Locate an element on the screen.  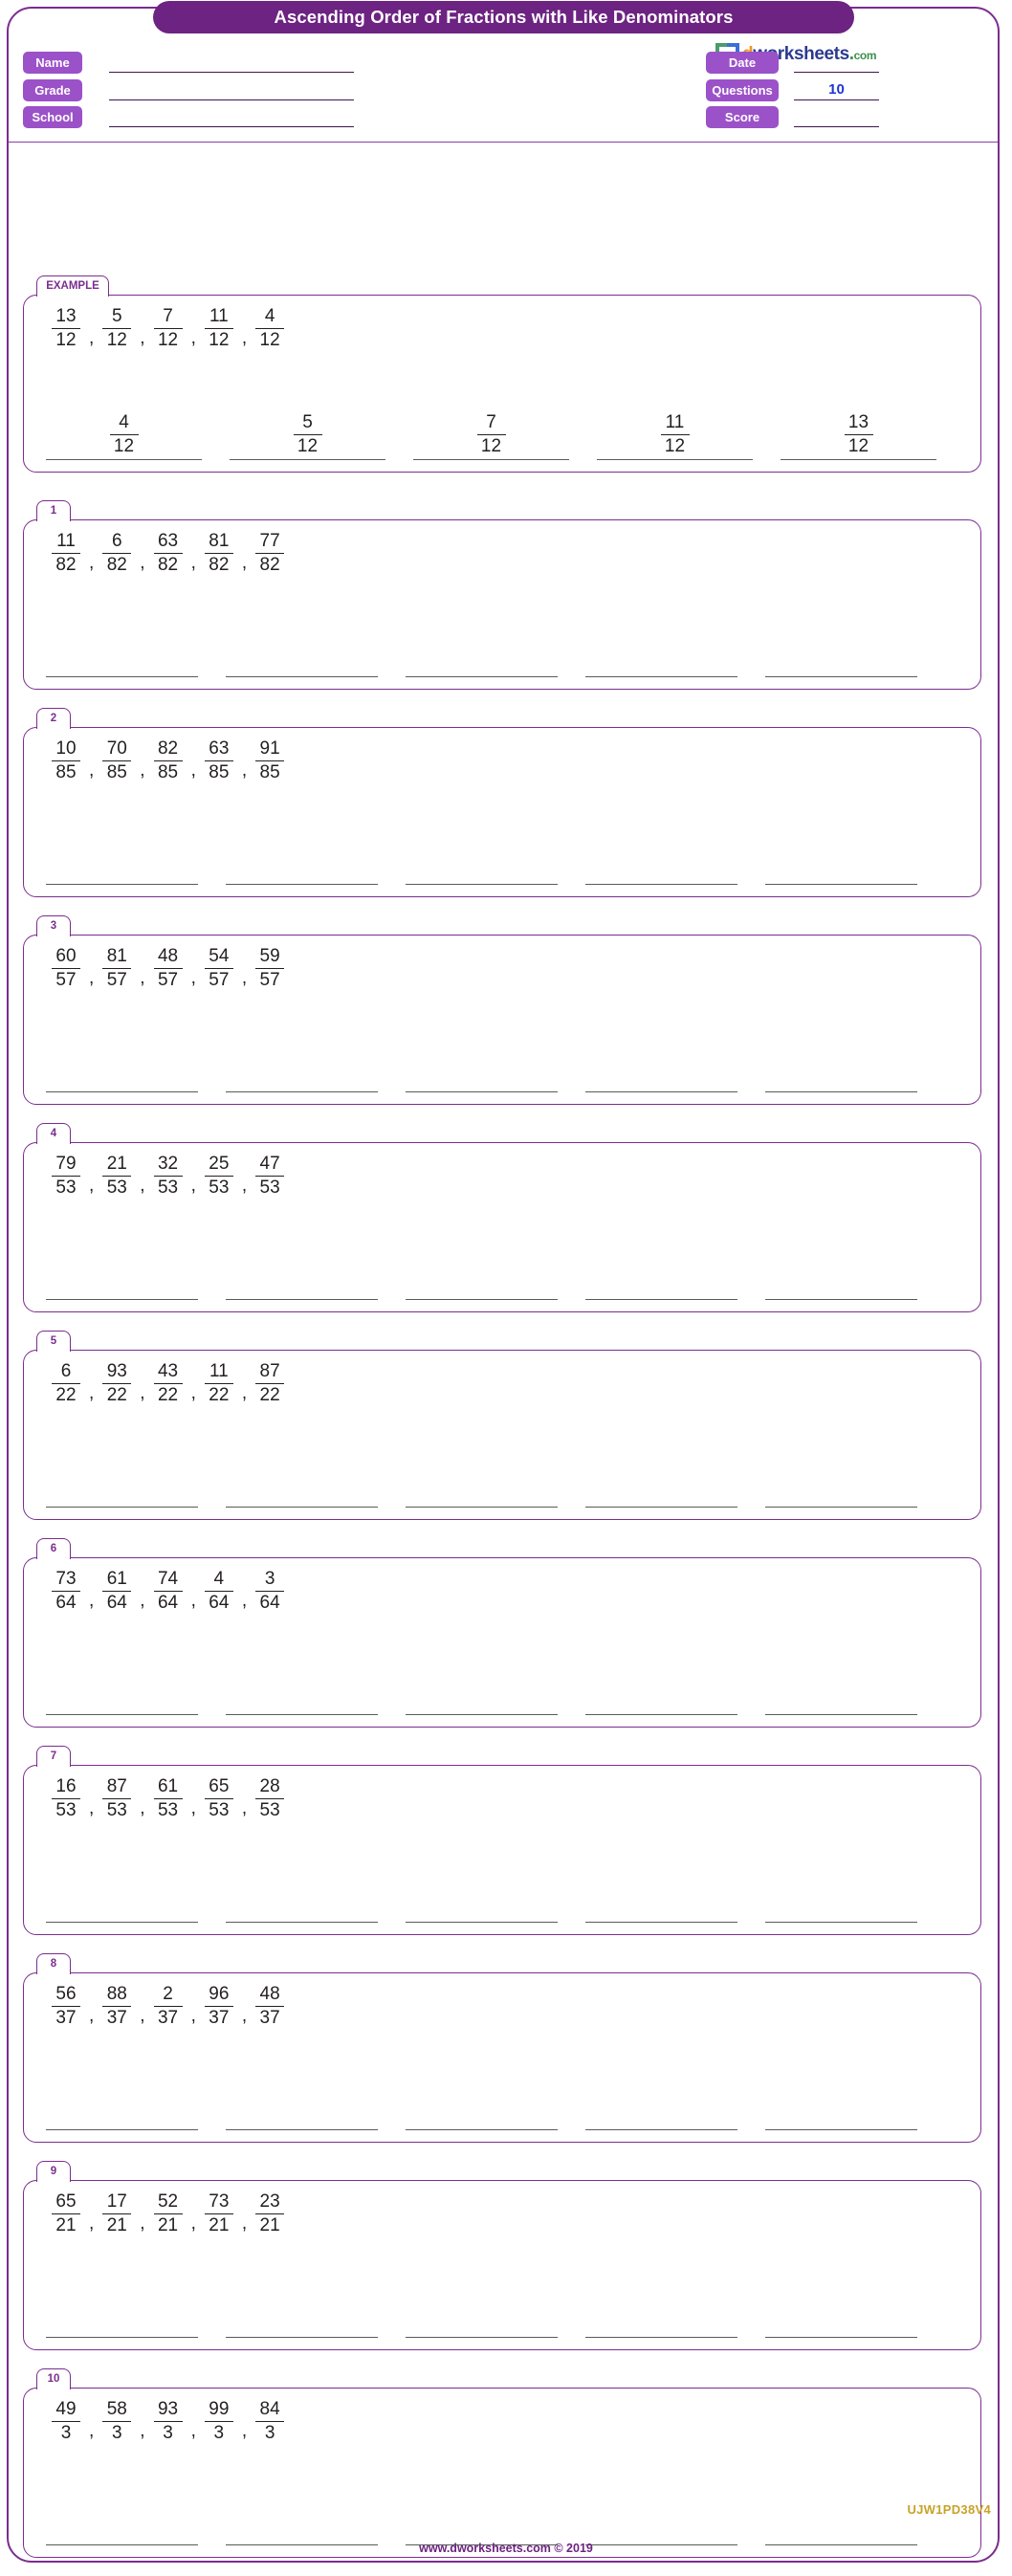
question-fractions-row: 13 12, 5 12, 7 12, 11 12, 4 12 is located at coordinates (168, 328).